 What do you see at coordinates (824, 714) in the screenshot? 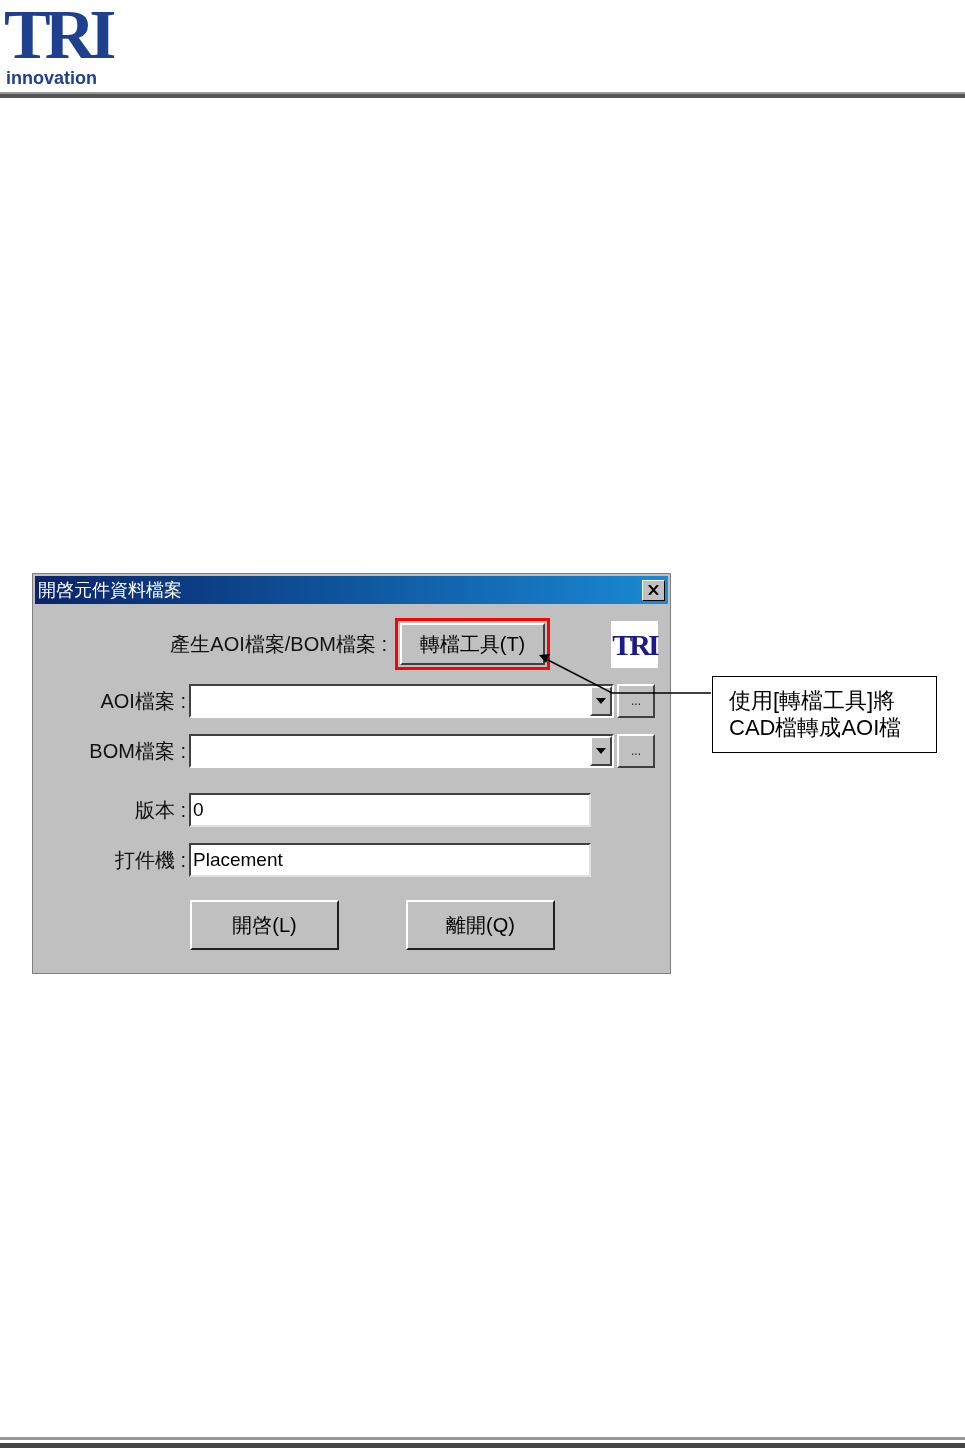
I see `callout-note: 使用[轉檔工具]將 CAD檔轉成AOI檔` at bounding box center [824, 714].